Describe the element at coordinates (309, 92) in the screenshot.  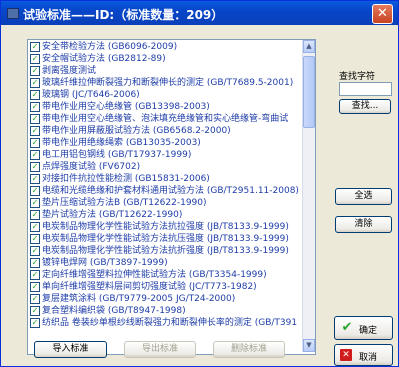
I see `scroll-thumb` at that location.